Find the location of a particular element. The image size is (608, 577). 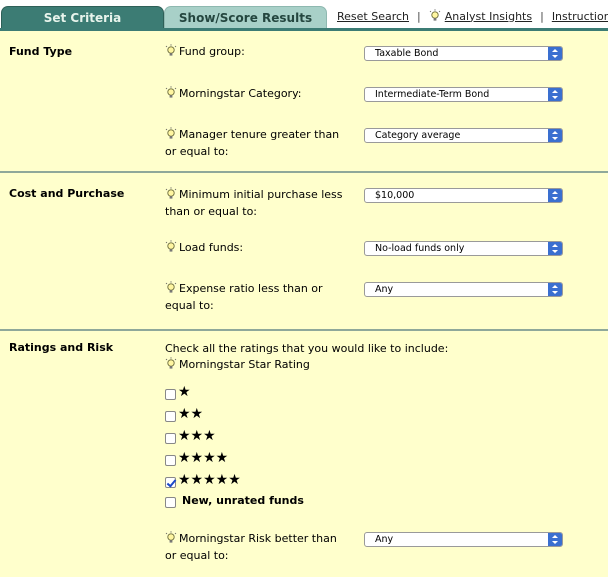

min-purchase-value: $10,000 is located at coordinates (395, 195).